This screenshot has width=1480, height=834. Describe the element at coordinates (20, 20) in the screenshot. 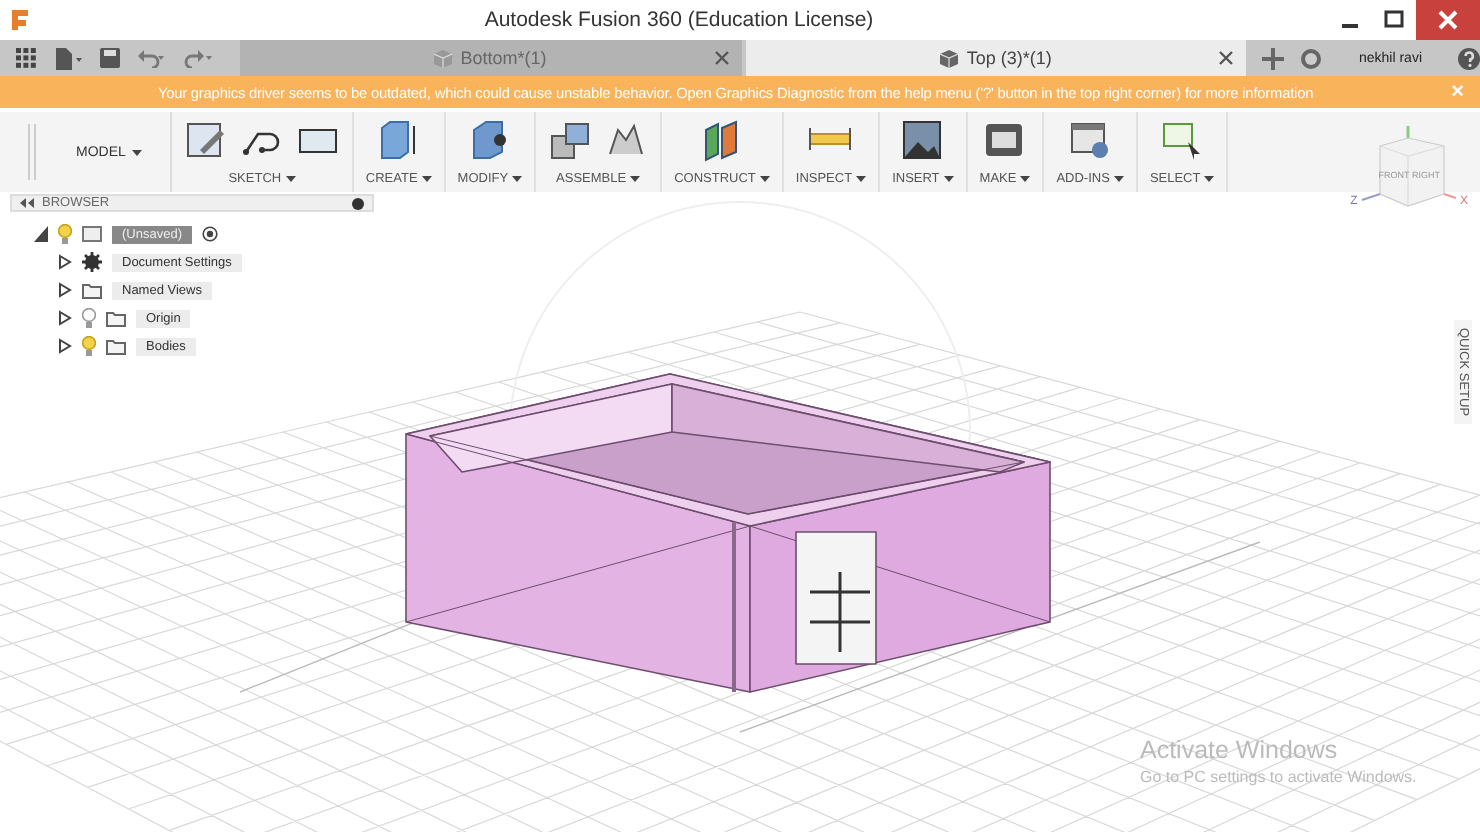

I see `app-logo-icon` at that location.